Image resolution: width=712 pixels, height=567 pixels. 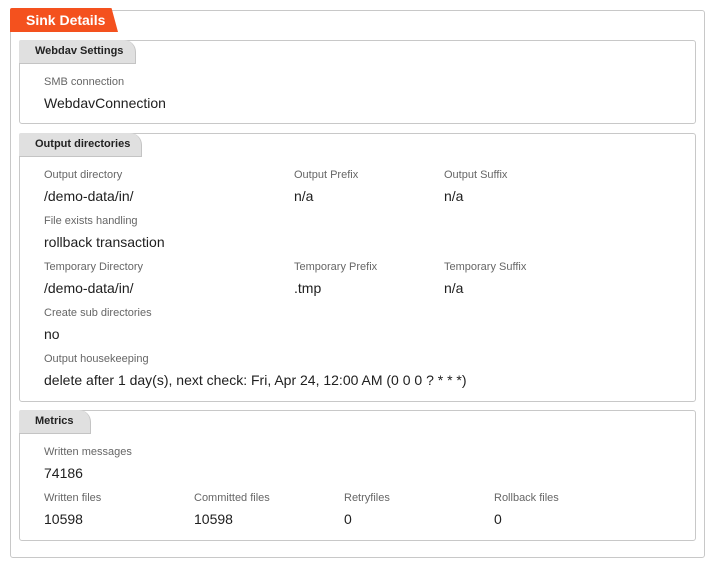 I want to click on committed-files-field: Committed files 10598, so click(x=232, y=510).